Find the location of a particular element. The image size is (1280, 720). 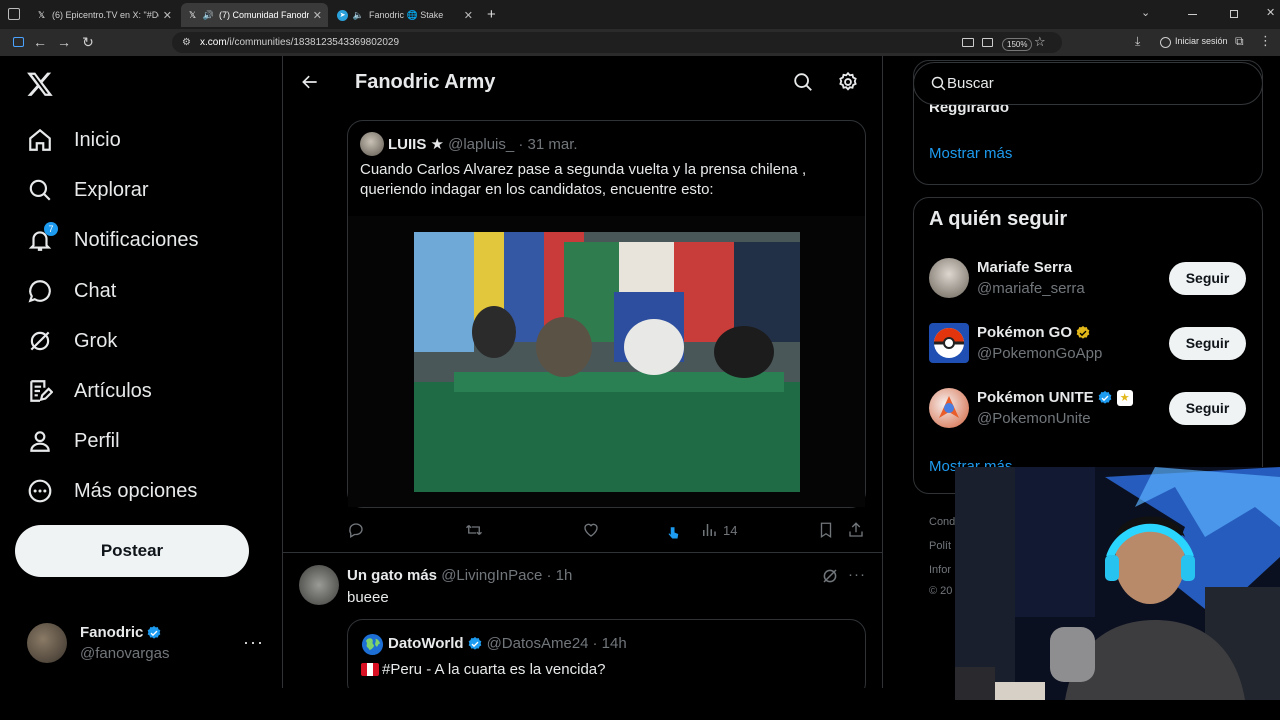

menu-icon: ⋮ is located at coordinates (1265, 41).